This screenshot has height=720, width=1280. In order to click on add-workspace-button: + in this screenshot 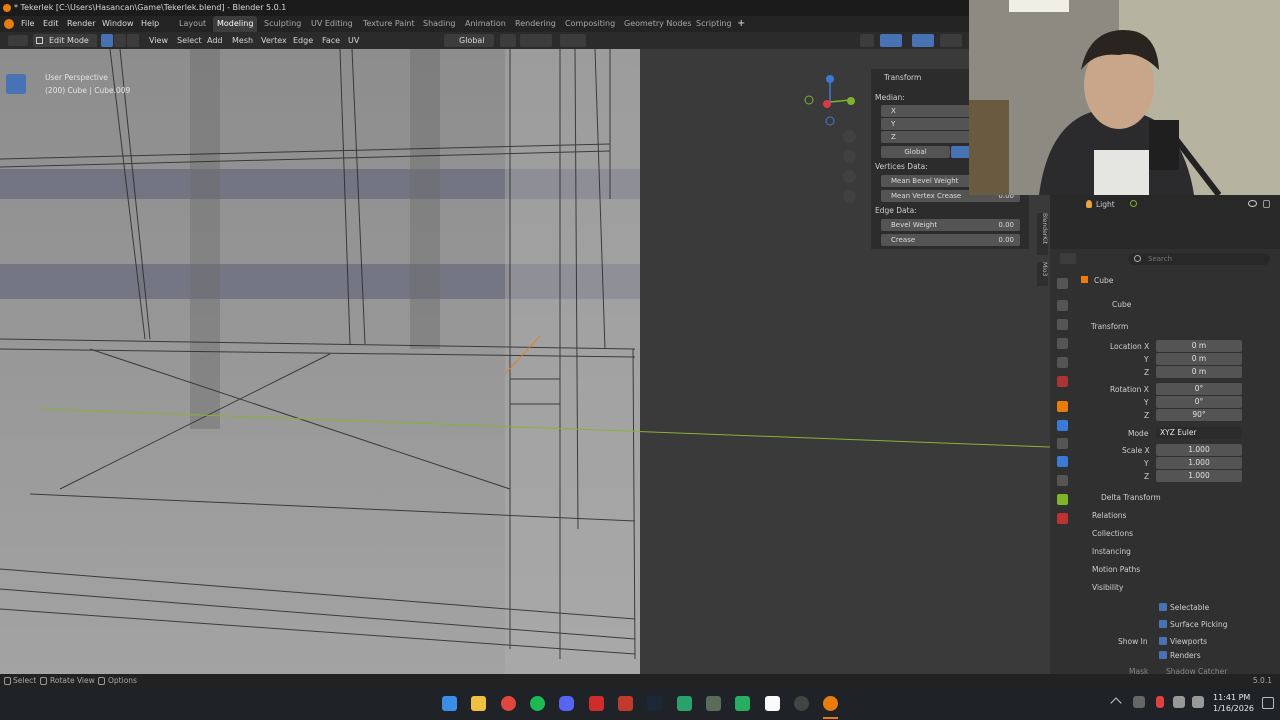, I will do `click(741, 24)`.